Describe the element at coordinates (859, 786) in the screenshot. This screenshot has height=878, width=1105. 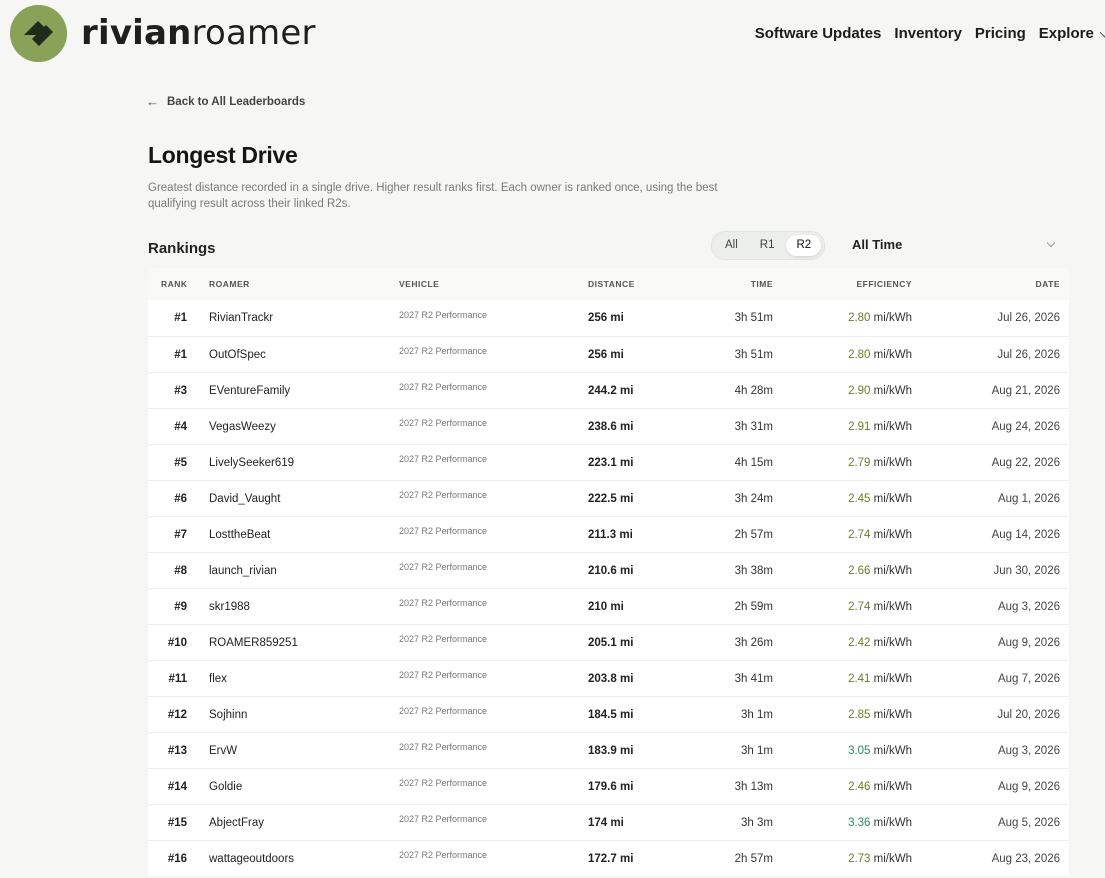
I see `efficiency-value: 2.46` at that location.